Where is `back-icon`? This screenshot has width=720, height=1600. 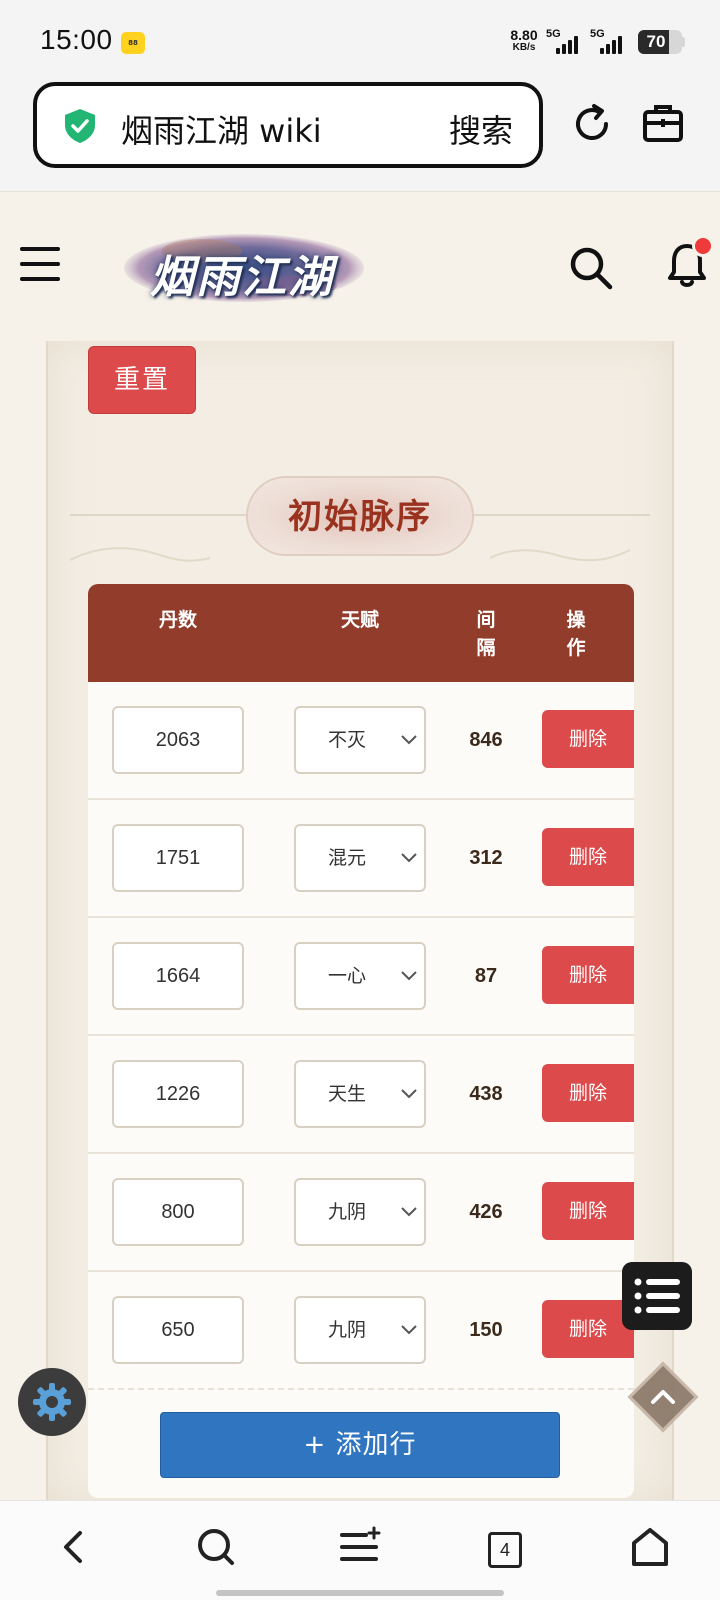 back-icon is located at coordinates (74, 1547).